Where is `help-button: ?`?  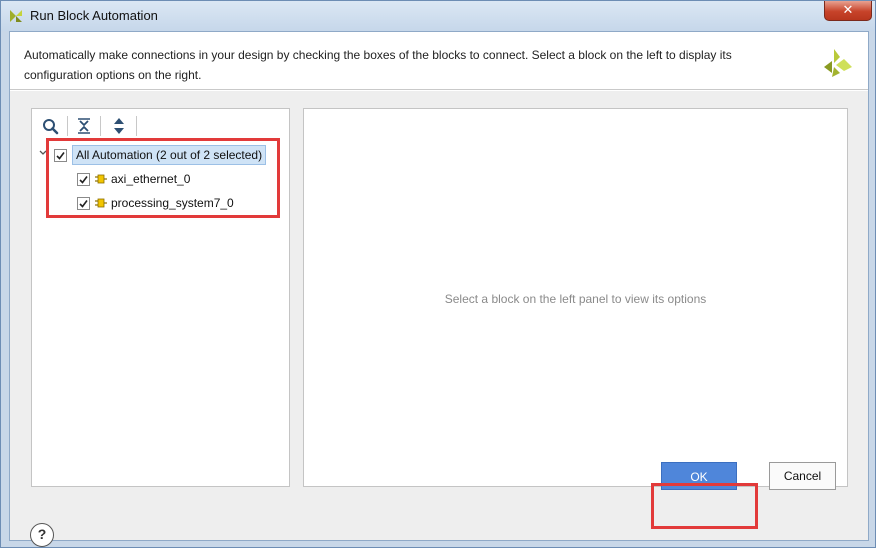 help-button: ? is located at coordinates (42, 535).